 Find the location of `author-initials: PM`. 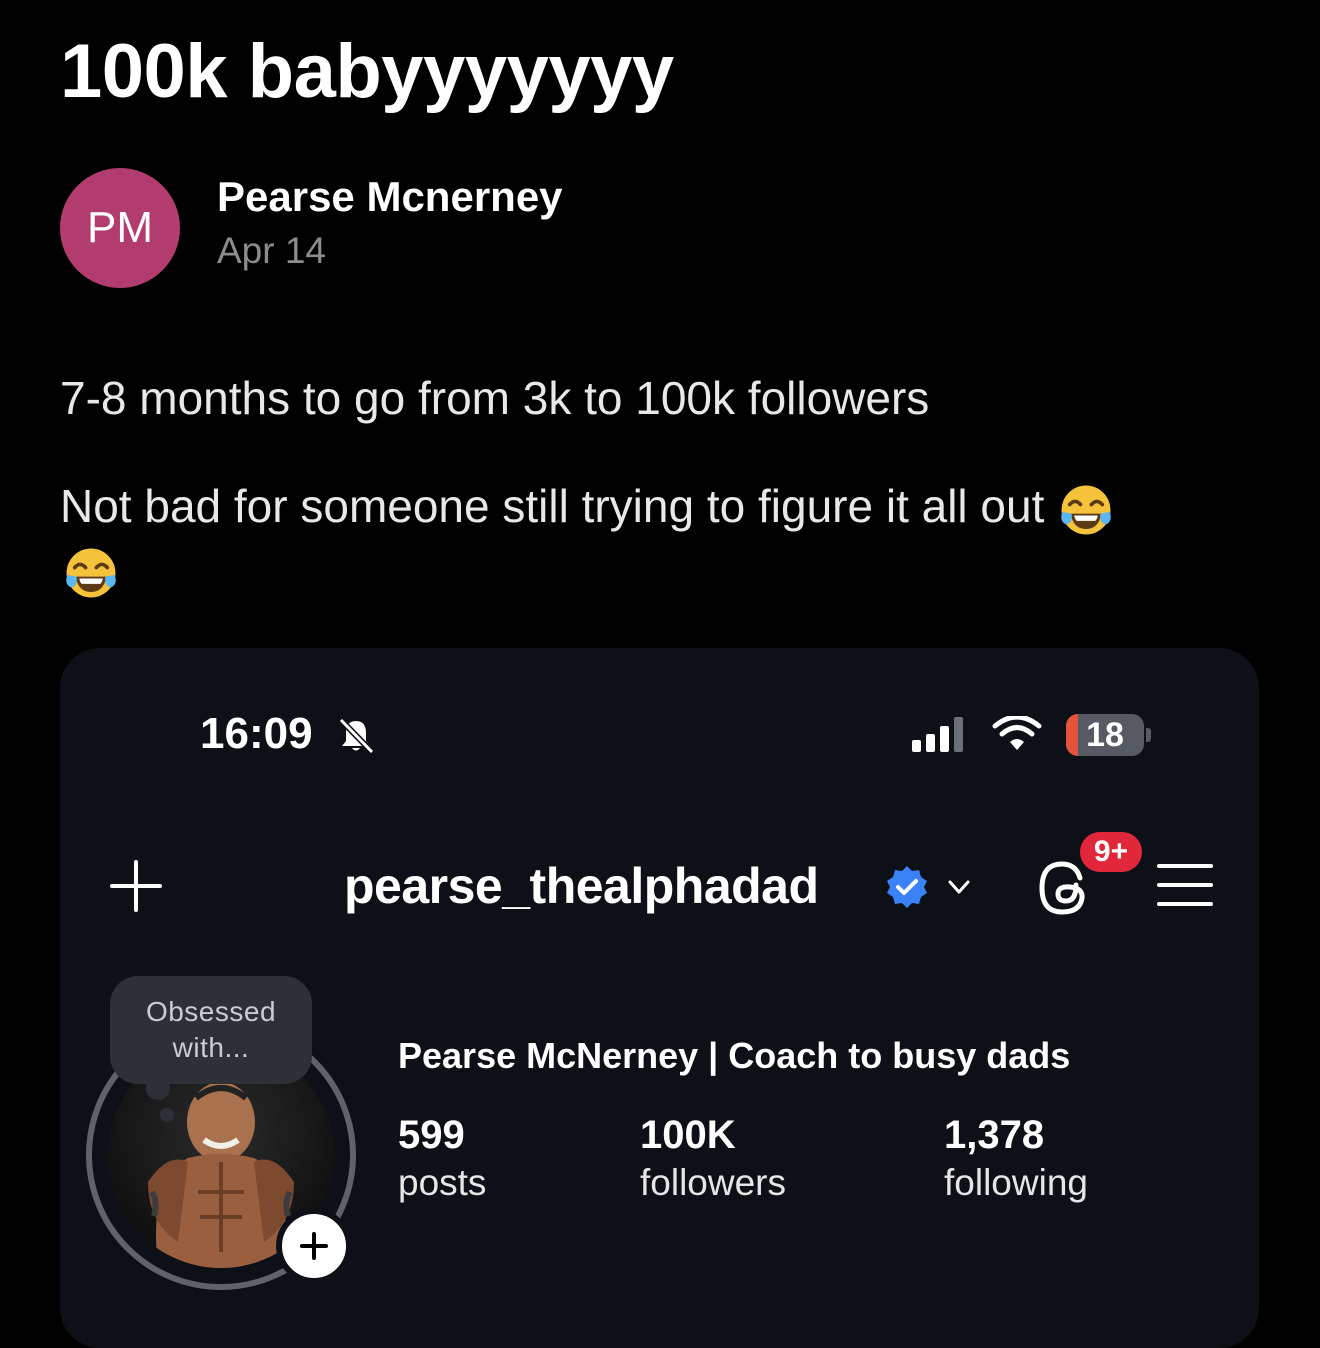

author-initials: PM is located at coordinates (120, 227).